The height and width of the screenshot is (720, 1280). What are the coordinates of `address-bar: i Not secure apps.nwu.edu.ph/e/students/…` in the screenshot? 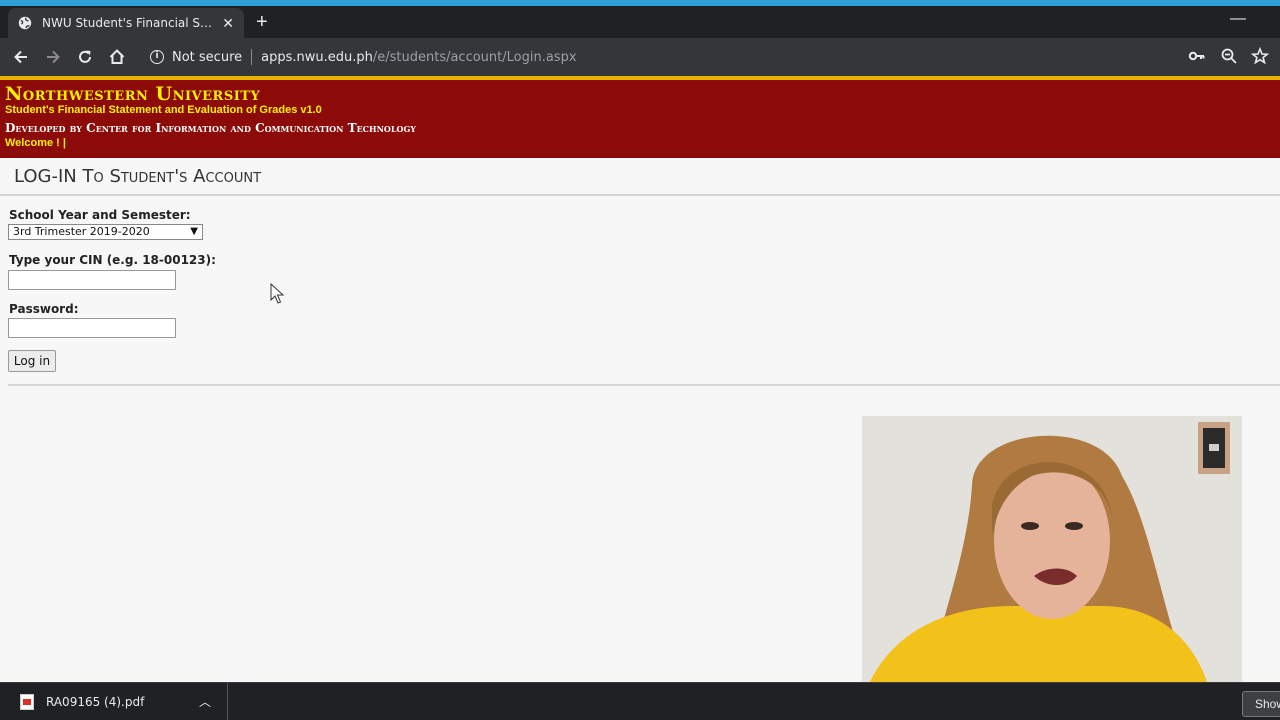 It's located at (690, 57).